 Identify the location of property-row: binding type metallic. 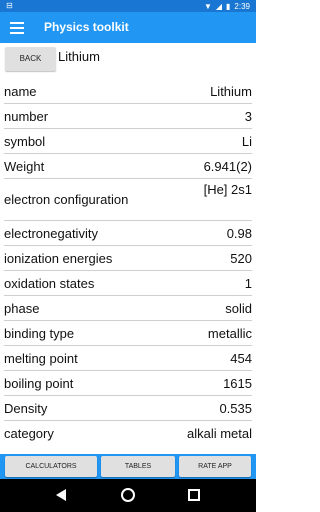
(128, 333).